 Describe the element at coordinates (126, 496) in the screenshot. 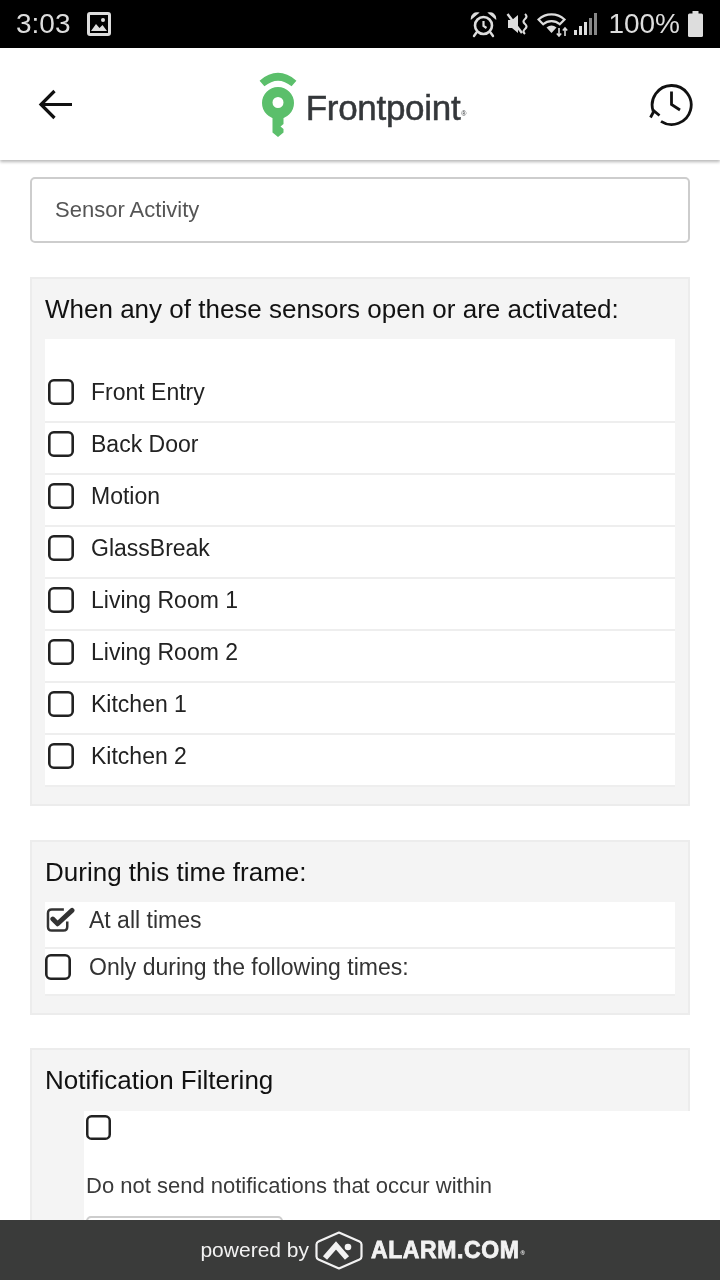

I see `option-label: Motion` at that location.